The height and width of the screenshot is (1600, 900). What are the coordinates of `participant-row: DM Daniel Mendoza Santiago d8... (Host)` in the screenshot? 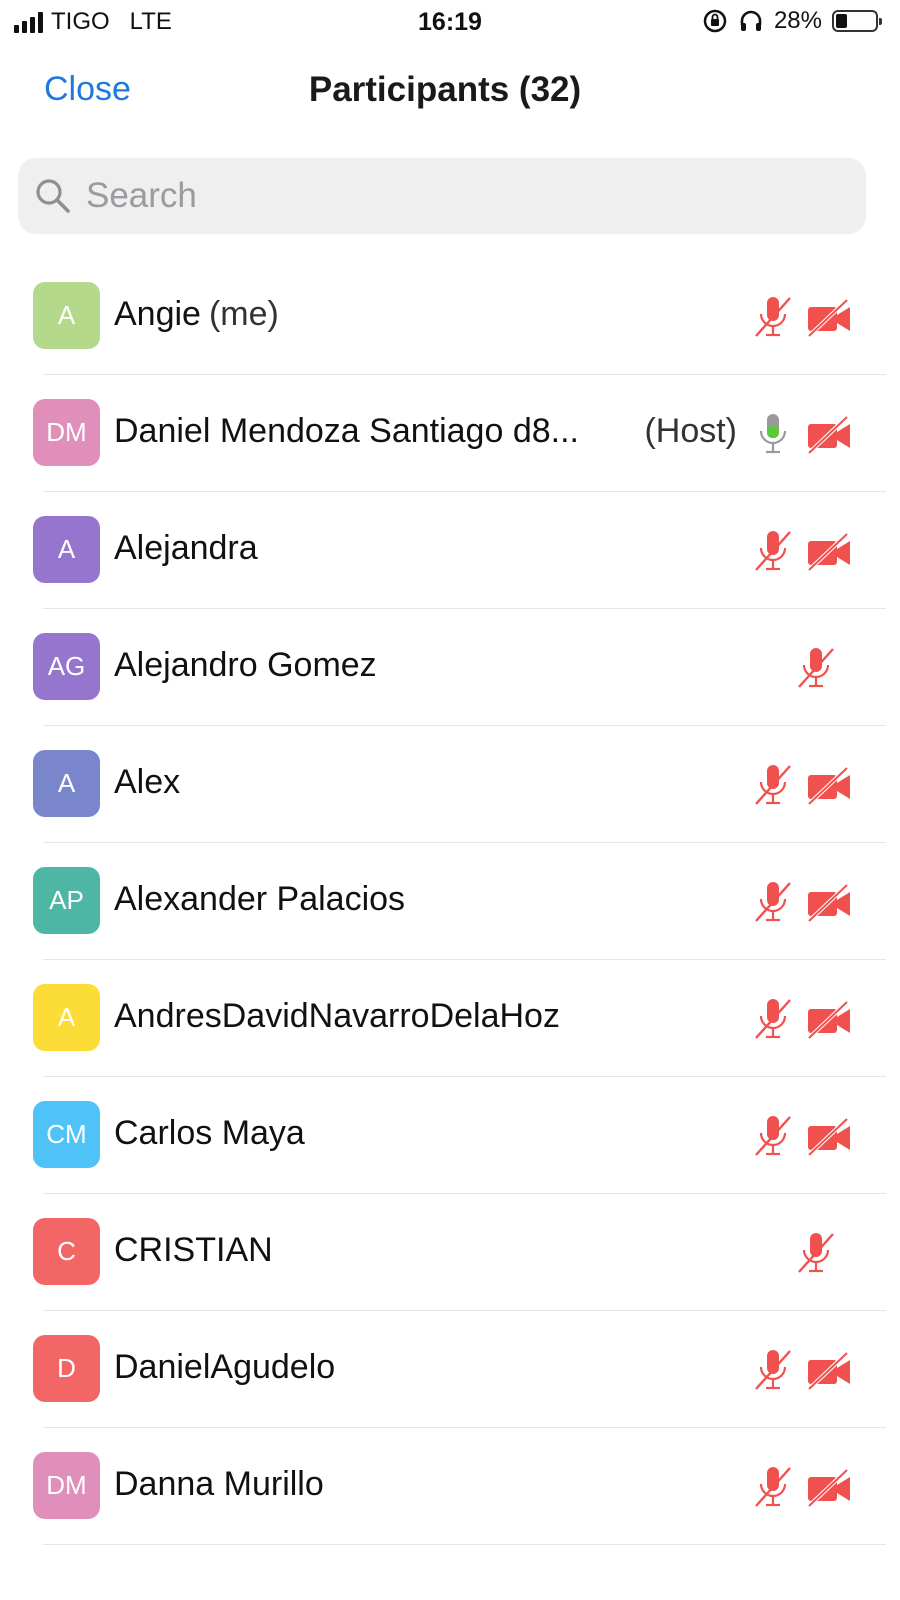 It's located at (450, 433).